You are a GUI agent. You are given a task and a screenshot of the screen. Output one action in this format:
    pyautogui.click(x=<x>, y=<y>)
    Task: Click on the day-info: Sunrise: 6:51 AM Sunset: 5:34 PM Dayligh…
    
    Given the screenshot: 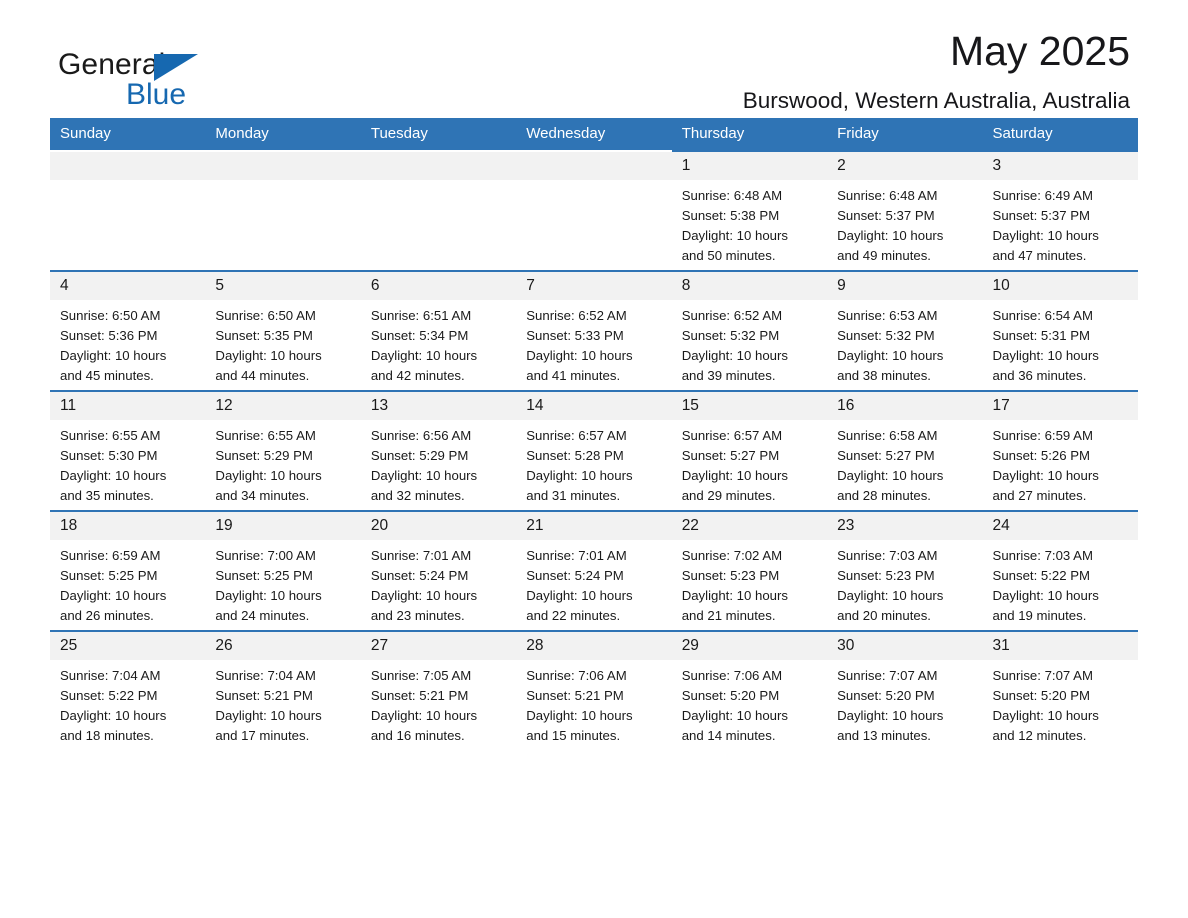 What is the action you would take?
    pyautogui.click(x=438, y=343)
    